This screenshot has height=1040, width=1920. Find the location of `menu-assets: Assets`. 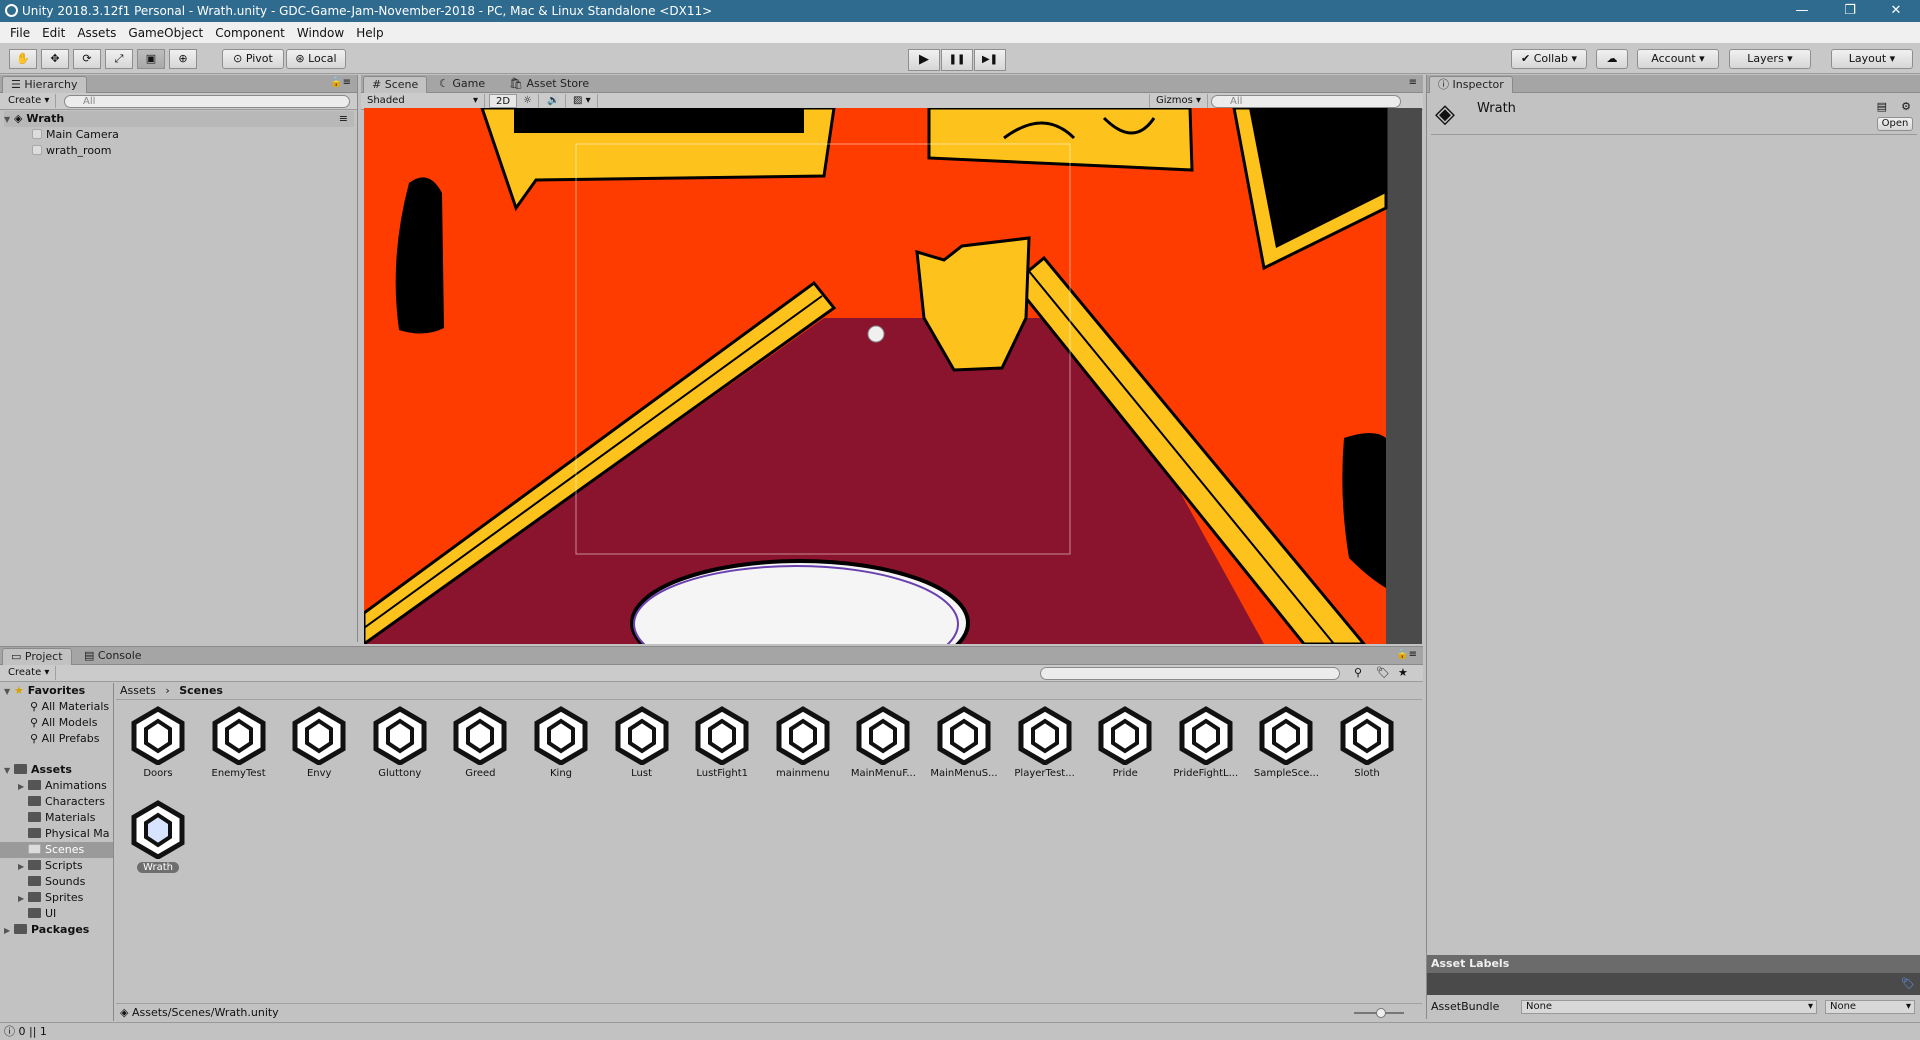

menu-assets: Assets is located at coordinates (96, 33).